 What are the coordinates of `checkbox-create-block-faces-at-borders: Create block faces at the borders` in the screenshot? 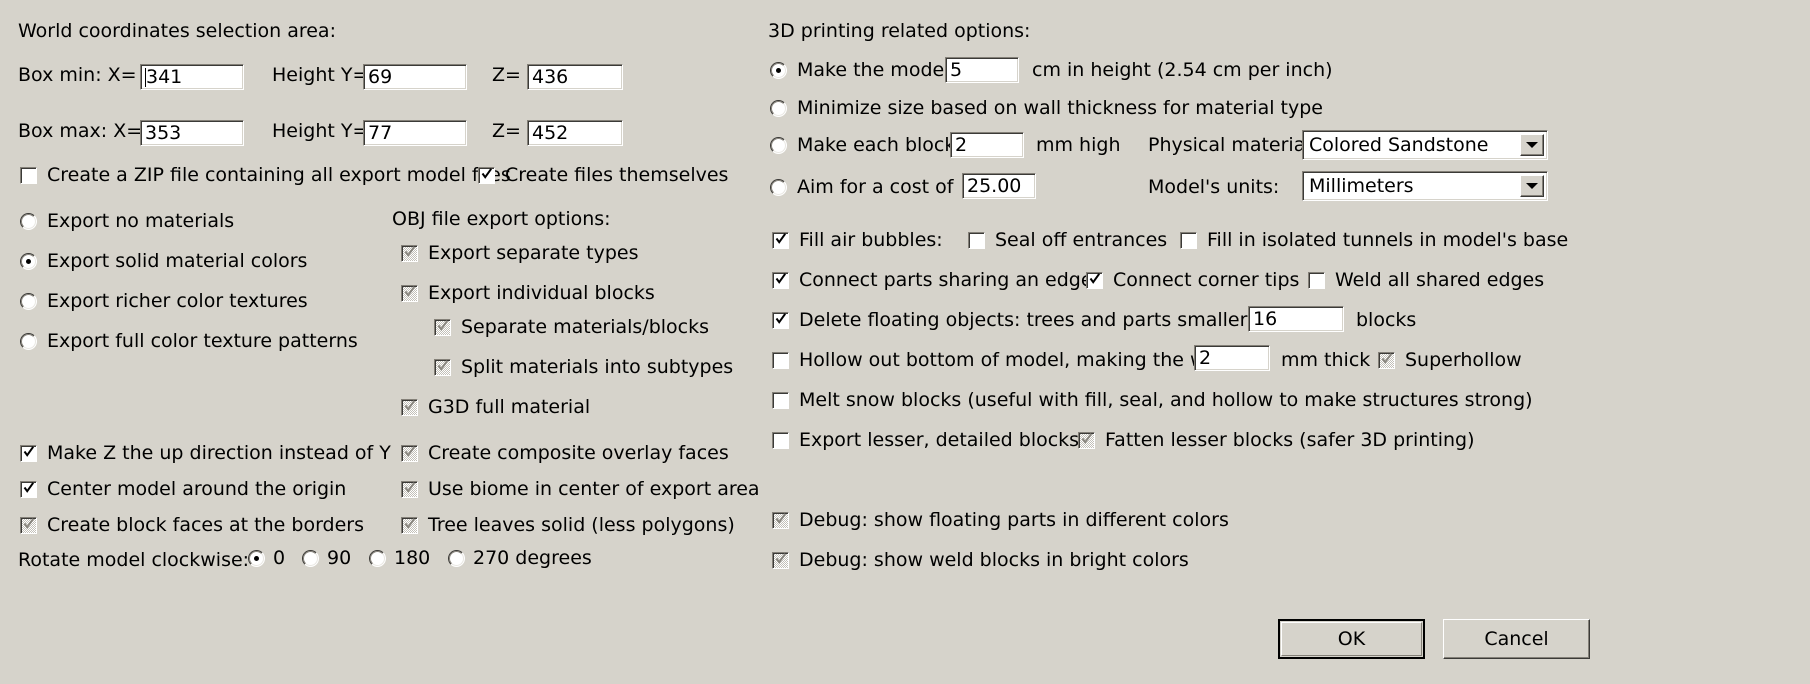 It's located at (192, 525).